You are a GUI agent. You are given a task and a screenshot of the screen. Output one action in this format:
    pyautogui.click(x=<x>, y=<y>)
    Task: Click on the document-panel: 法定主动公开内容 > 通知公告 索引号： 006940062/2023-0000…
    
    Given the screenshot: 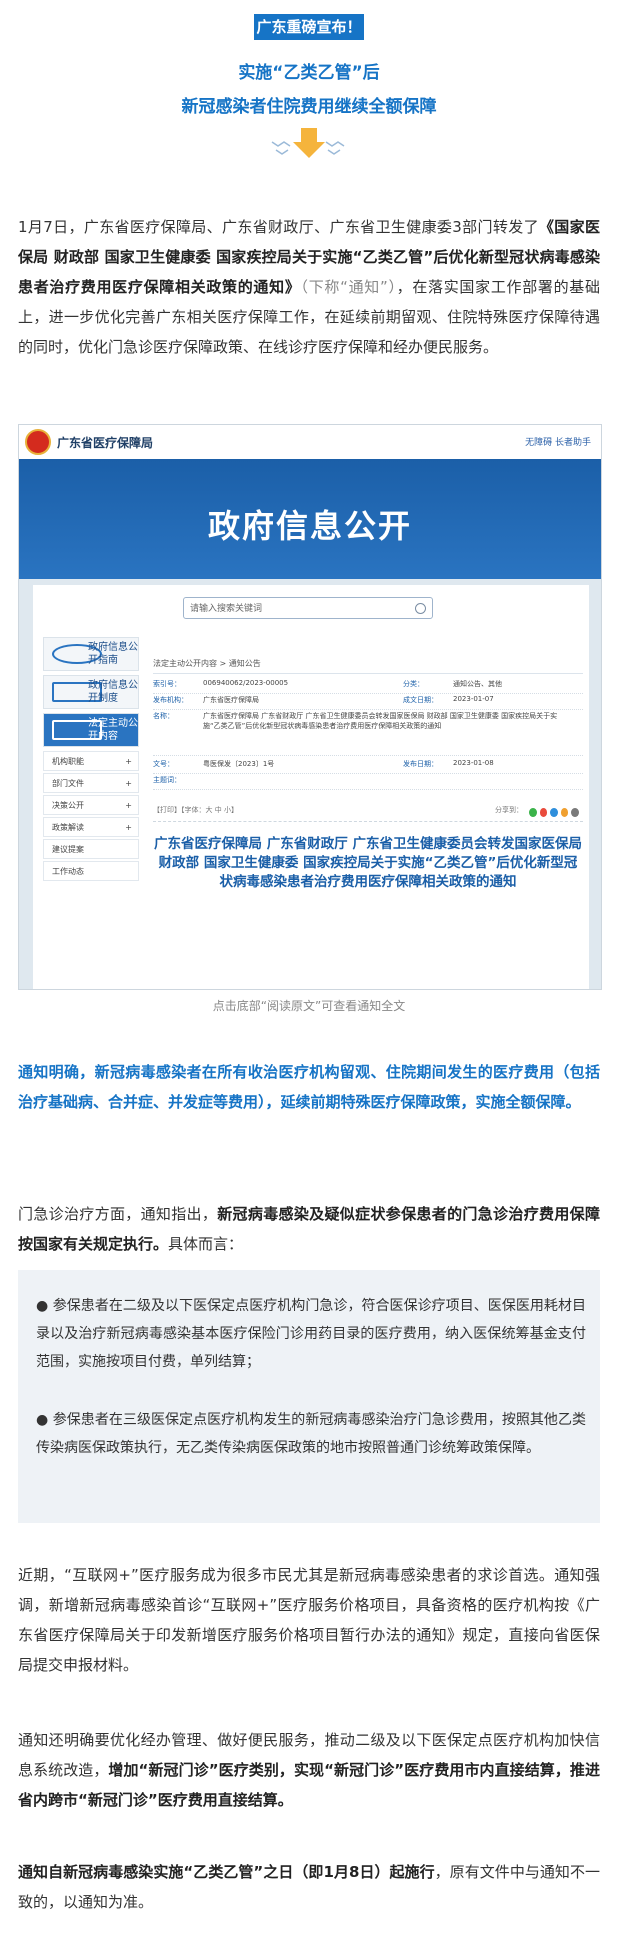 What is the action you would take?
    pyautogui.click(x=368, y=815)
    